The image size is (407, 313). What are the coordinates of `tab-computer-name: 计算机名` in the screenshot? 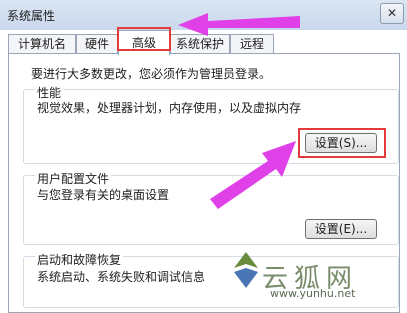 It's located at (42, 43).